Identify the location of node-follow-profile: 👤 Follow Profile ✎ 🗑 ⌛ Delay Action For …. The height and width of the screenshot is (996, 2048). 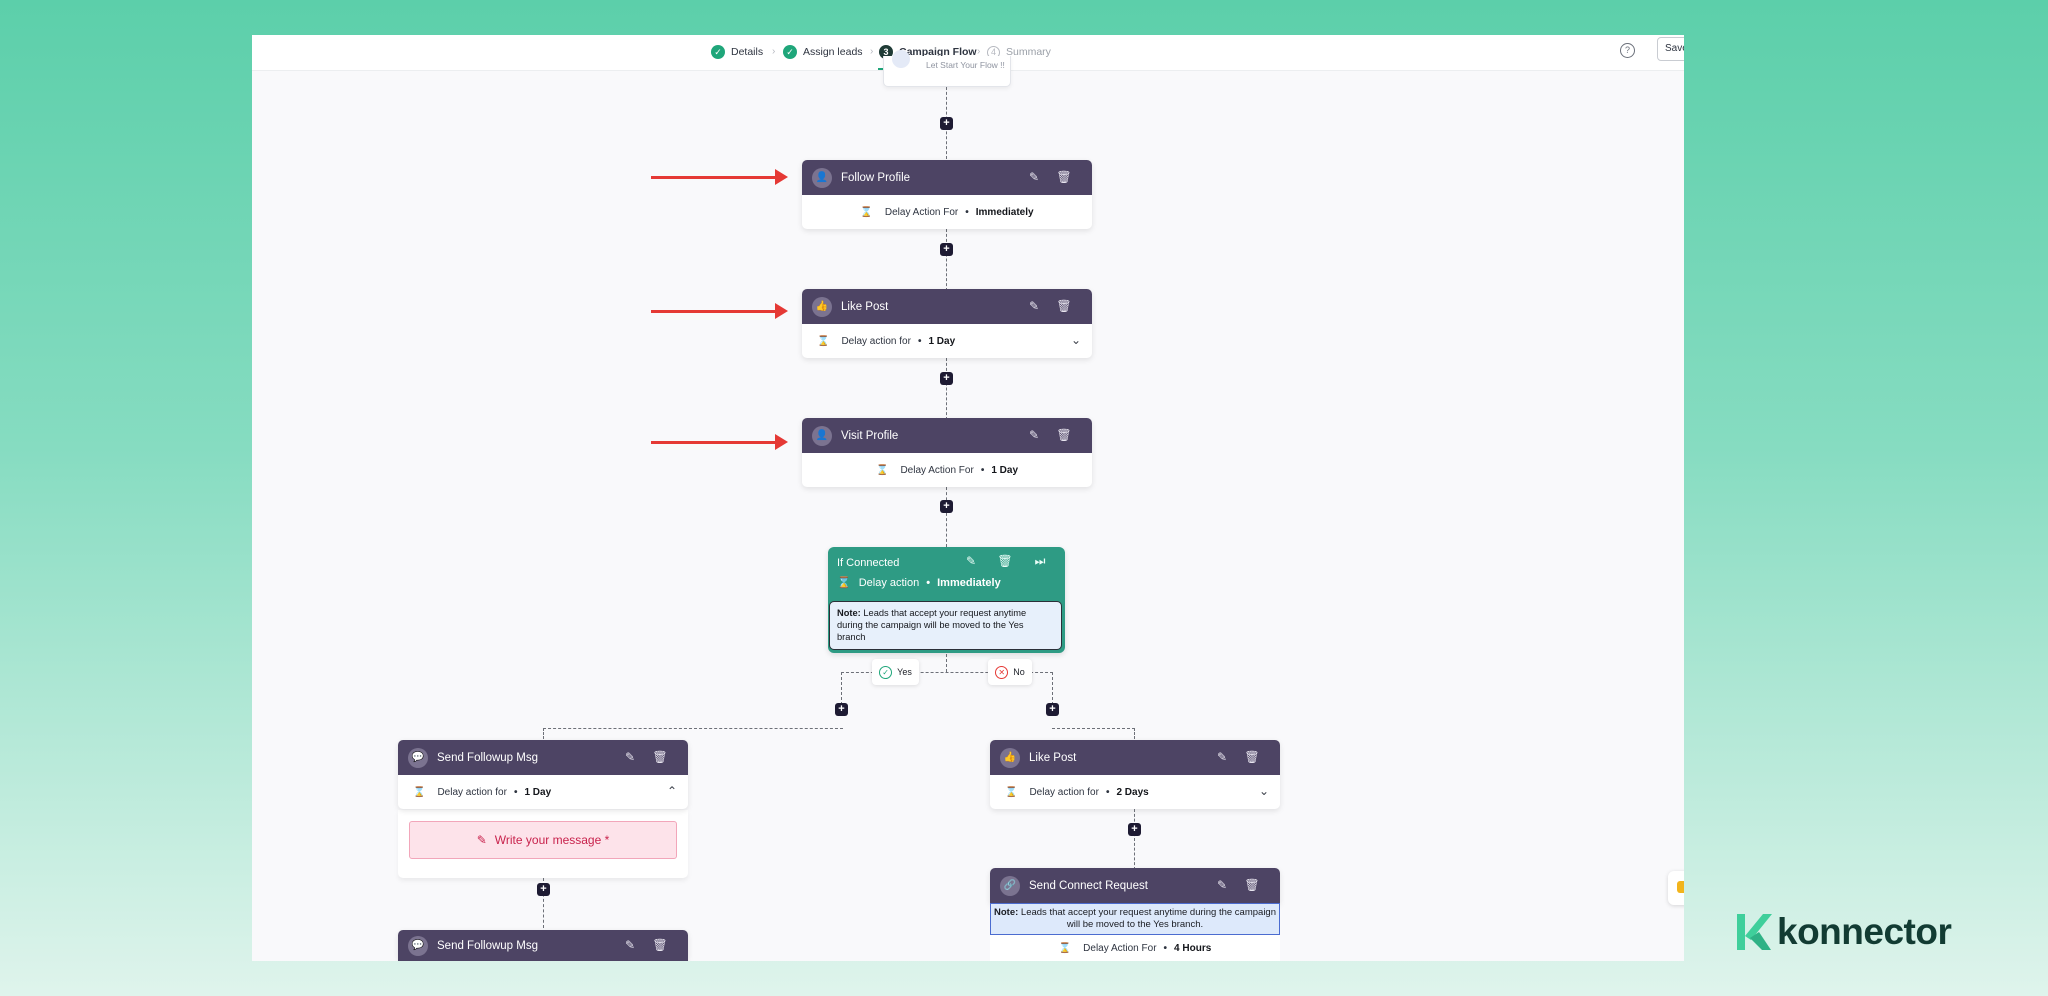
(947, 194).